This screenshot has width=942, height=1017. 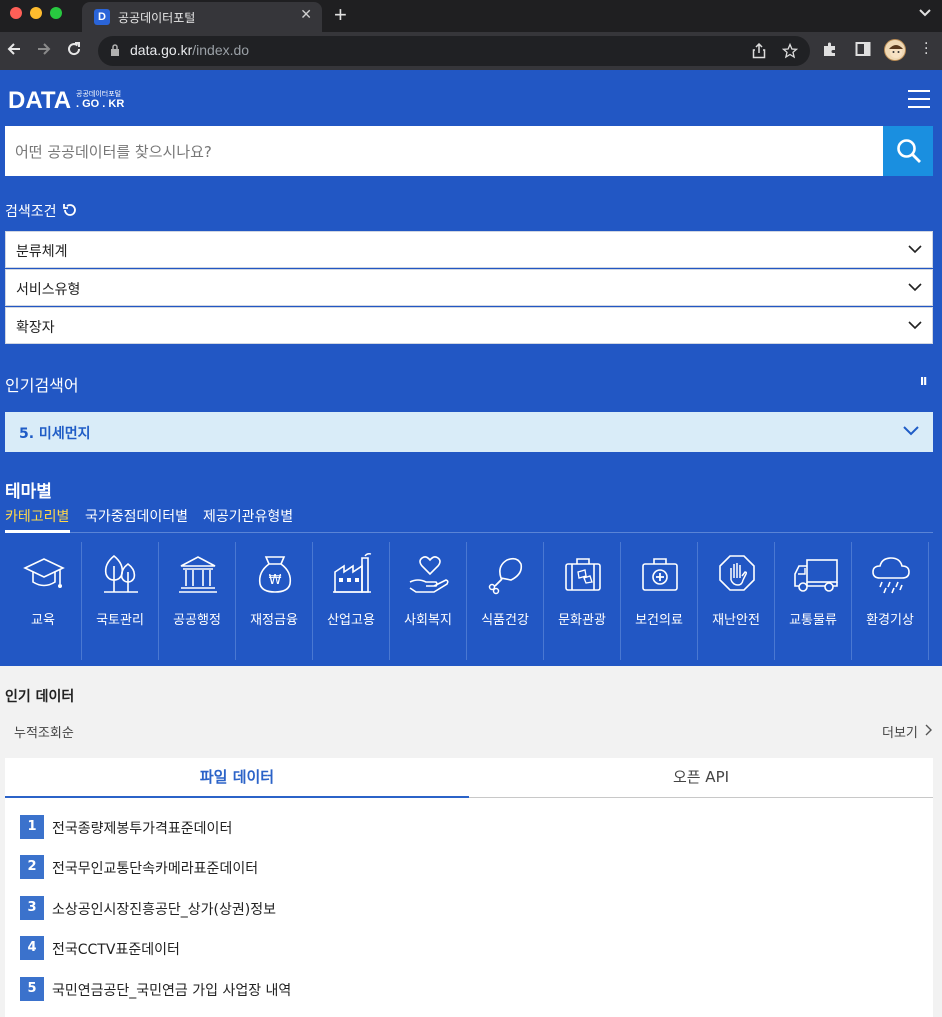 What do you see at coordinates (469, 325) in the screenshot?
I see `extension-select: 확장자` at bounding box center [469, 325].